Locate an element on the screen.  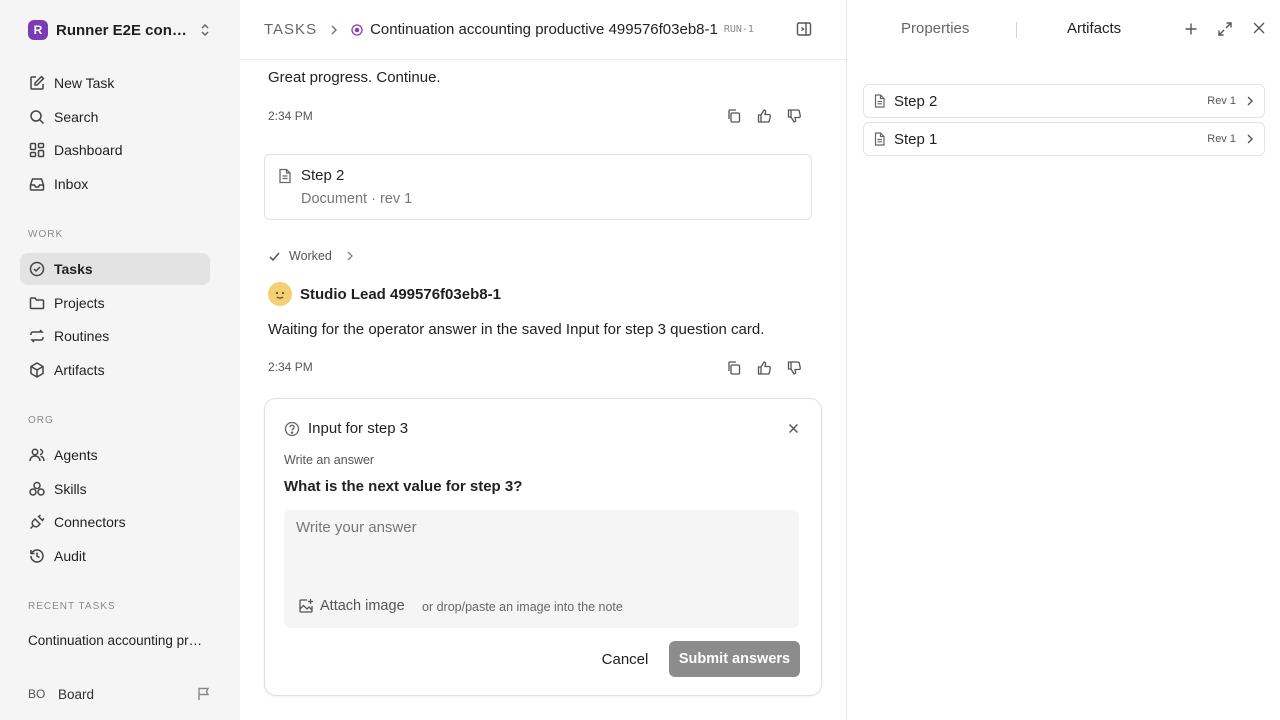
agent-header: Studio Lead 499576f03eb8-1 is located at coordinates (384, 294).